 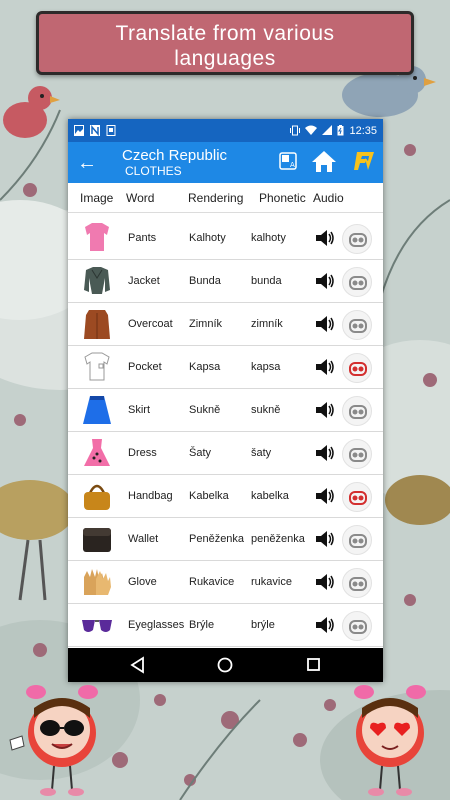 I want to click on table-row: Handbag Kabelka kabelka, so click(x=225, y=496).